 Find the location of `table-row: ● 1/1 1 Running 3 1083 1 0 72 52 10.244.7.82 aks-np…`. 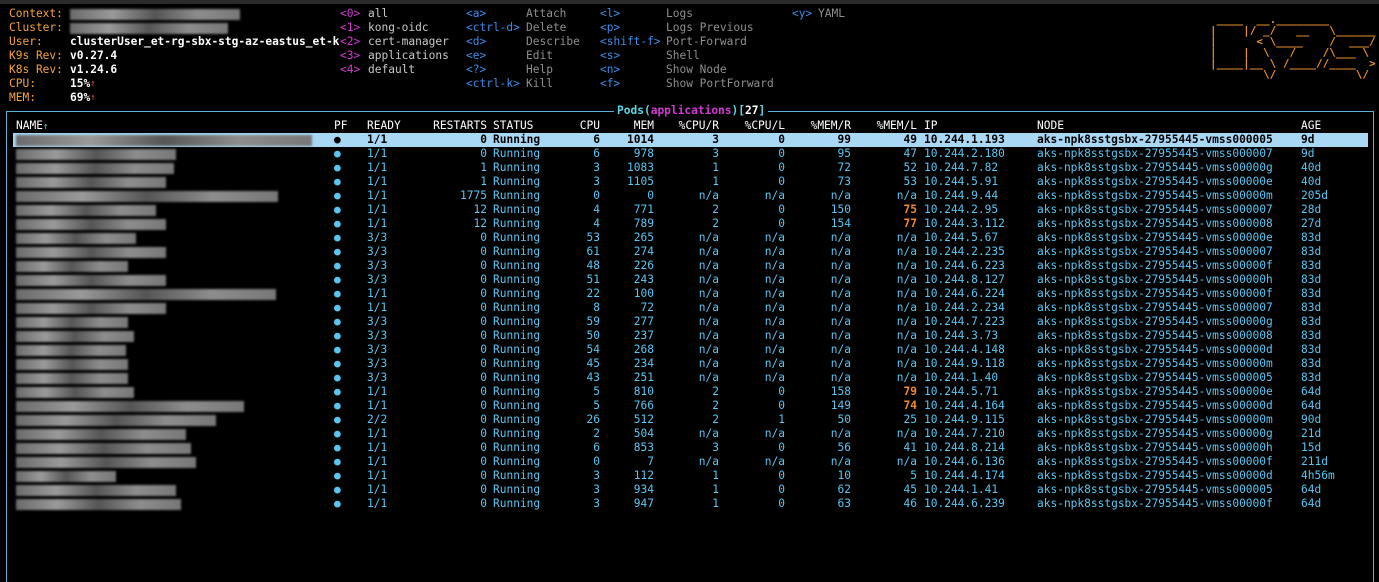

table-row: ● 1/1 1 Running 3 1083 1 0 72 52 10.244.7.82 aks-np… is located at coordinates (689, 168).